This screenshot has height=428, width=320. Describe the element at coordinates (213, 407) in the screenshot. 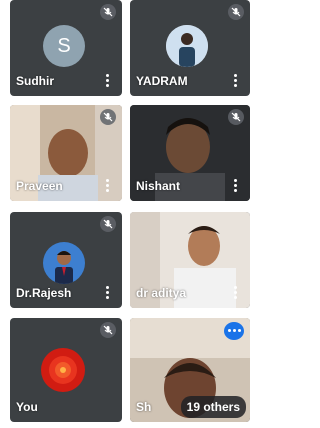

I see `others-count-badge: 19 others` at that location.